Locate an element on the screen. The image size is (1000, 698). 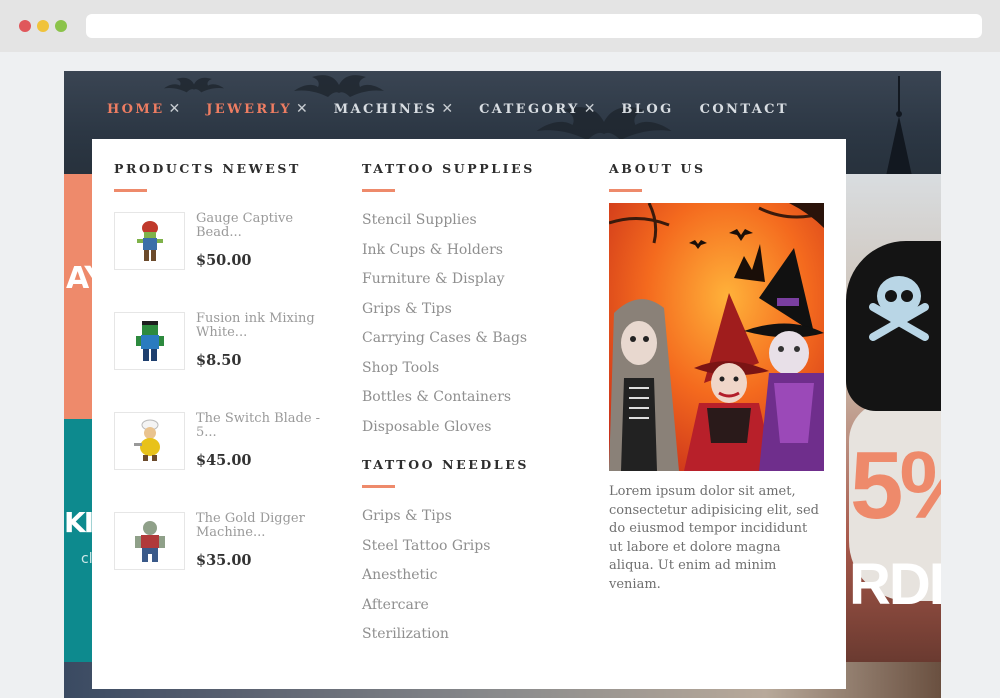
maximize-window-dot is located at coordinates (61, 26).